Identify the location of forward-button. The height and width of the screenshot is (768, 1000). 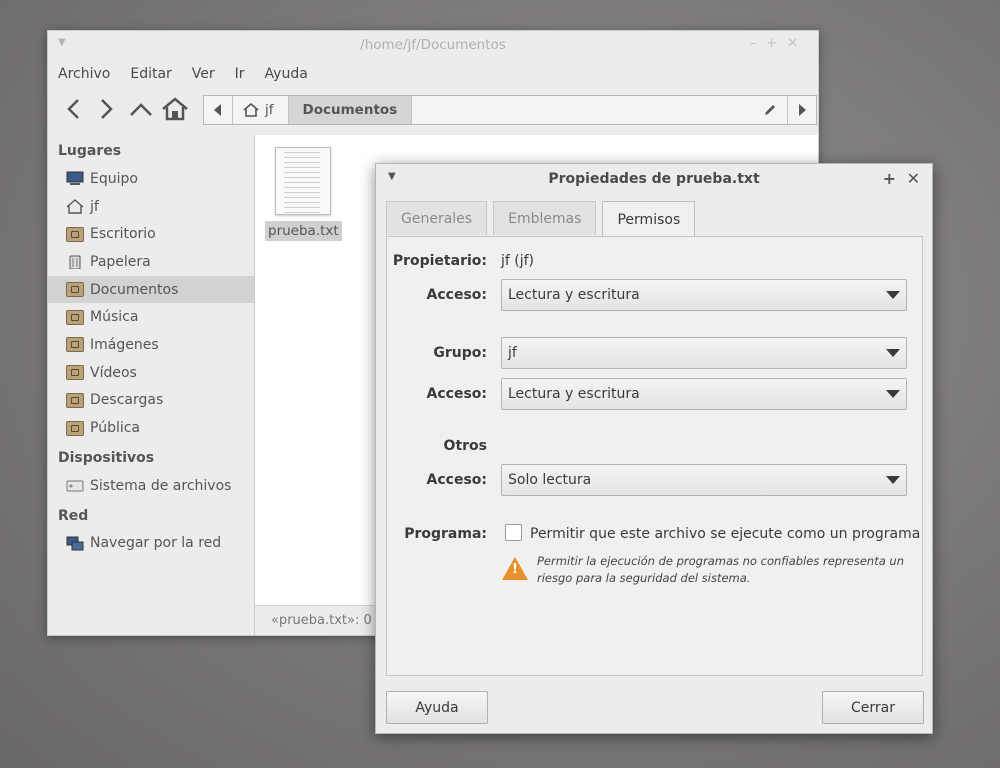
(107, 109).